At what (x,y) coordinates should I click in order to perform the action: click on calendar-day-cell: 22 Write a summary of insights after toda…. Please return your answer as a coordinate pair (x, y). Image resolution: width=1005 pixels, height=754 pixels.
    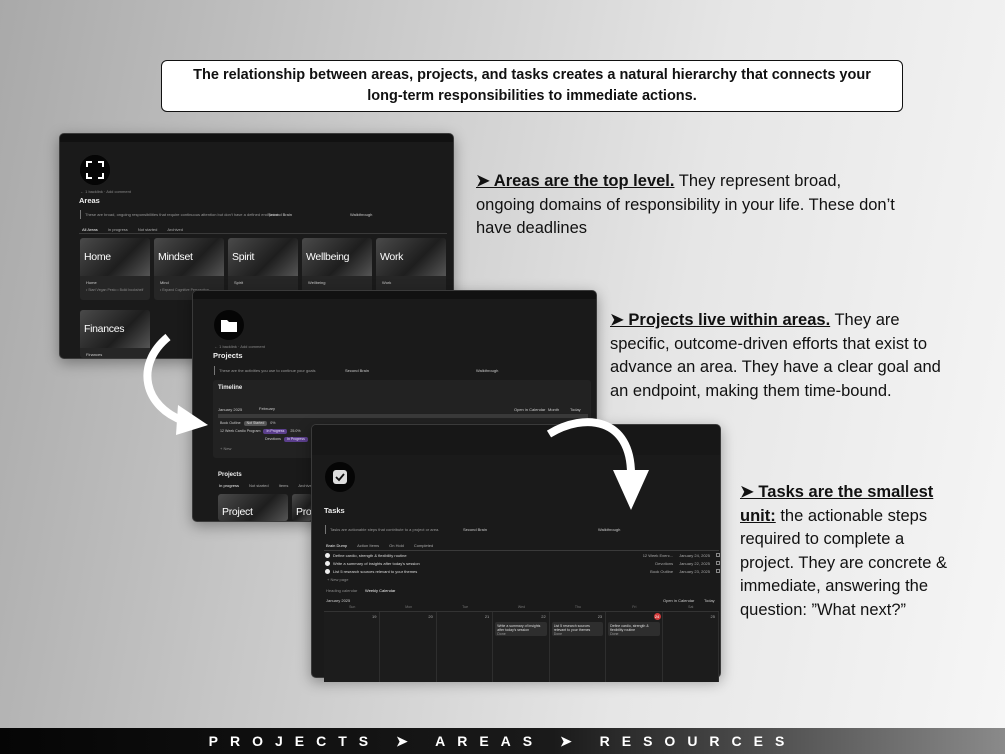
    Looking at the image, I should click on (521, 647).